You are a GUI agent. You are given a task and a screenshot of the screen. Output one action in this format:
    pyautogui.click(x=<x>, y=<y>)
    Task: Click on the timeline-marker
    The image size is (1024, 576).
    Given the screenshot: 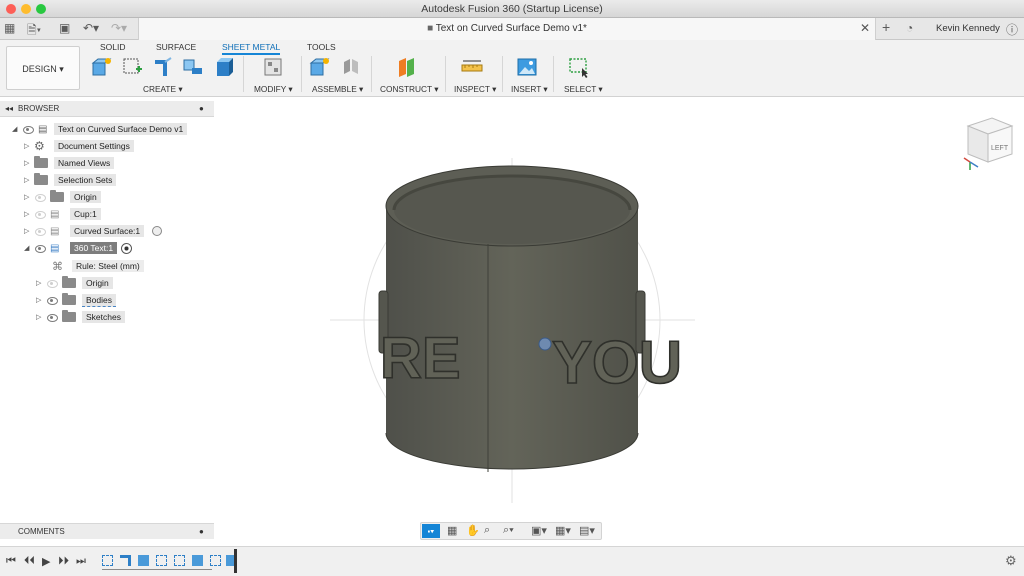 What is the action you would take?
    pyautogui.click(x=235, y=561)
    